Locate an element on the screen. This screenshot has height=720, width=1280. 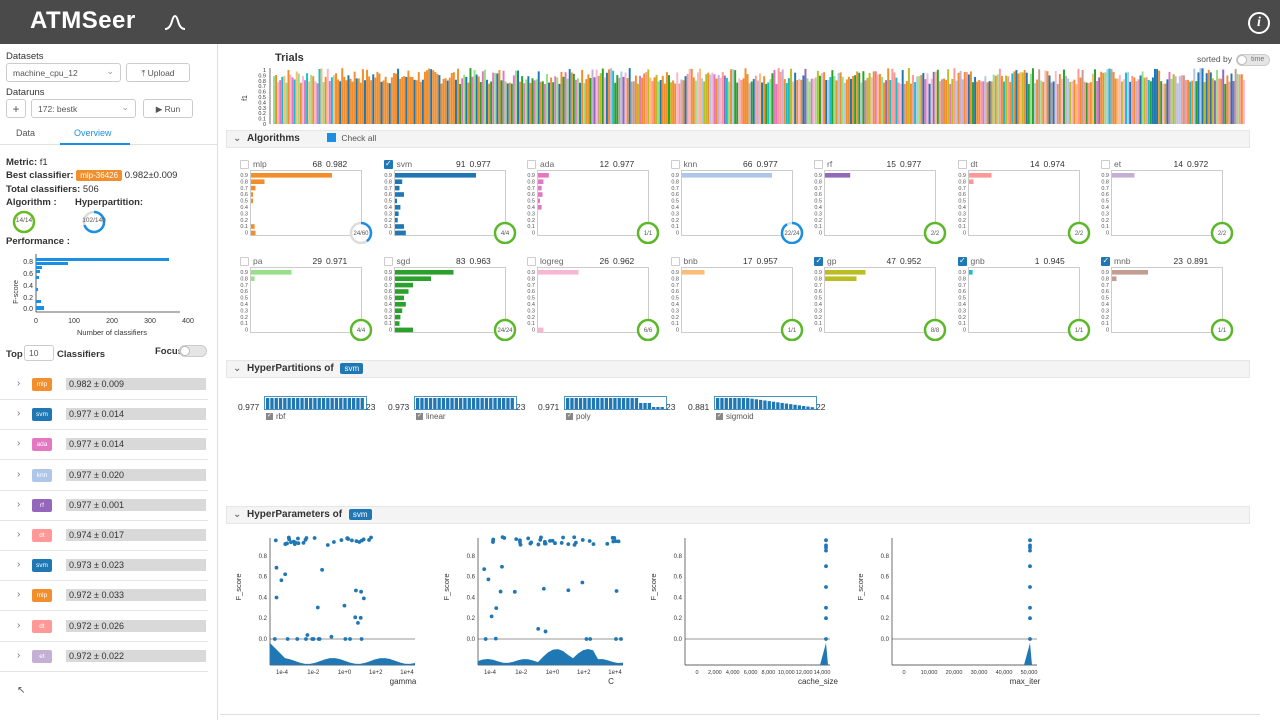
top-classifier-row: › svm 0.977 ± 0.014 is located at coordinates (104, 415).